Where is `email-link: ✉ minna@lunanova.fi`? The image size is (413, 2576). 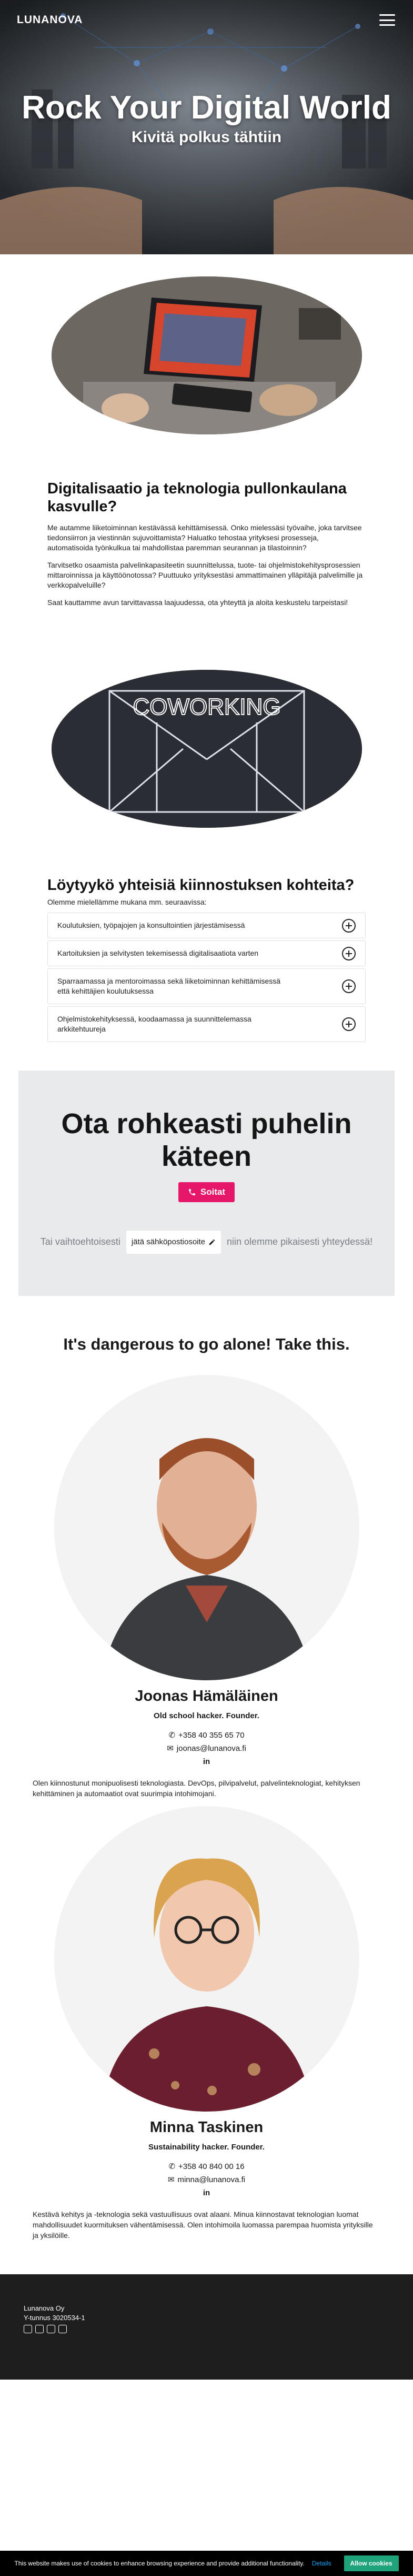 email-link: ✉ minna@lunanova.fi is located at coordinates (206, 2179).